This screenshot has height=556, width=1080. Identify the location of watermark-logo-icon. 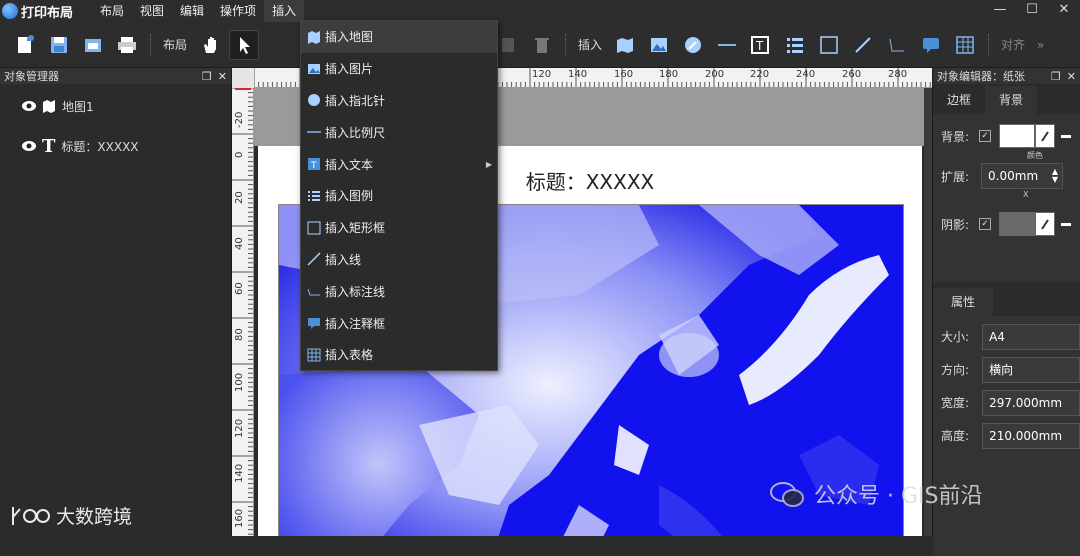
(31, 515).